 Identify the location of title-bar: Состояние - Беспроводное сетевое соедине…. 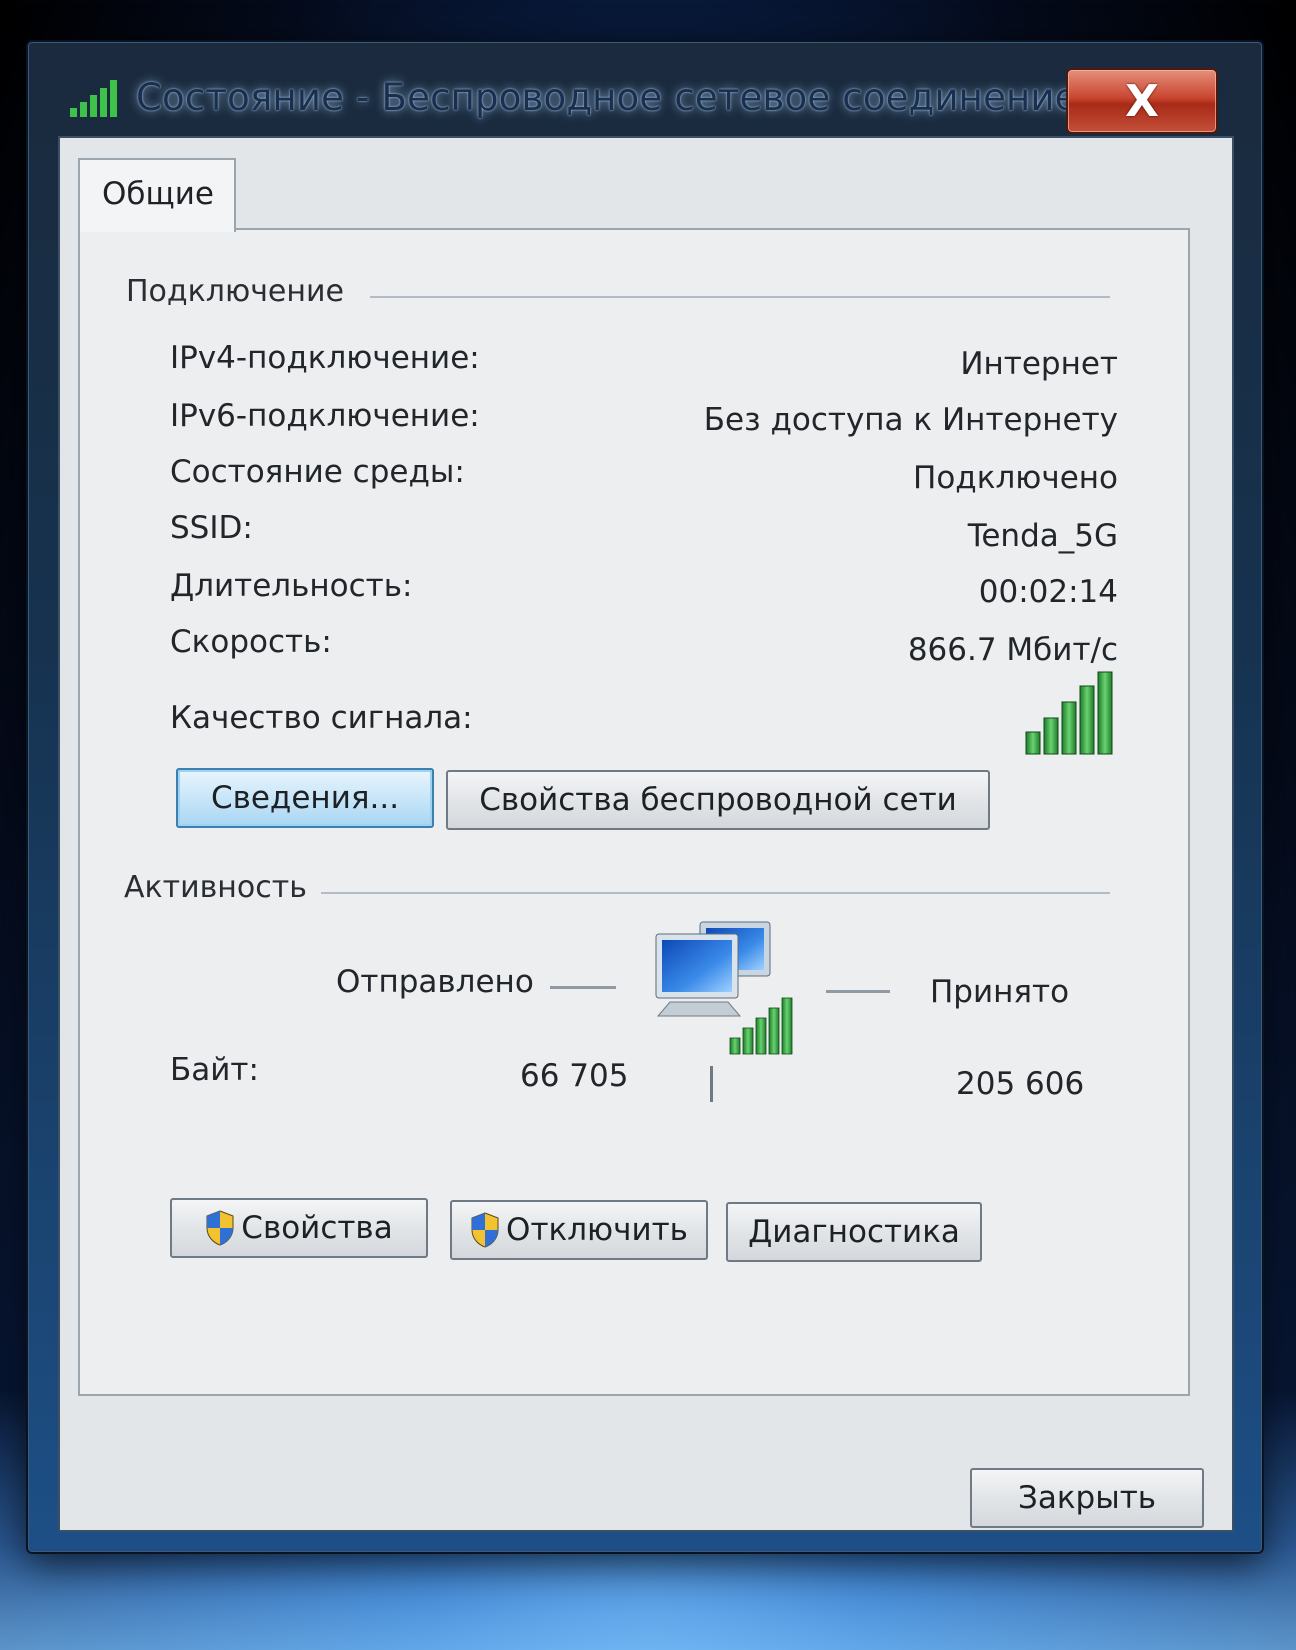
(645, 92).